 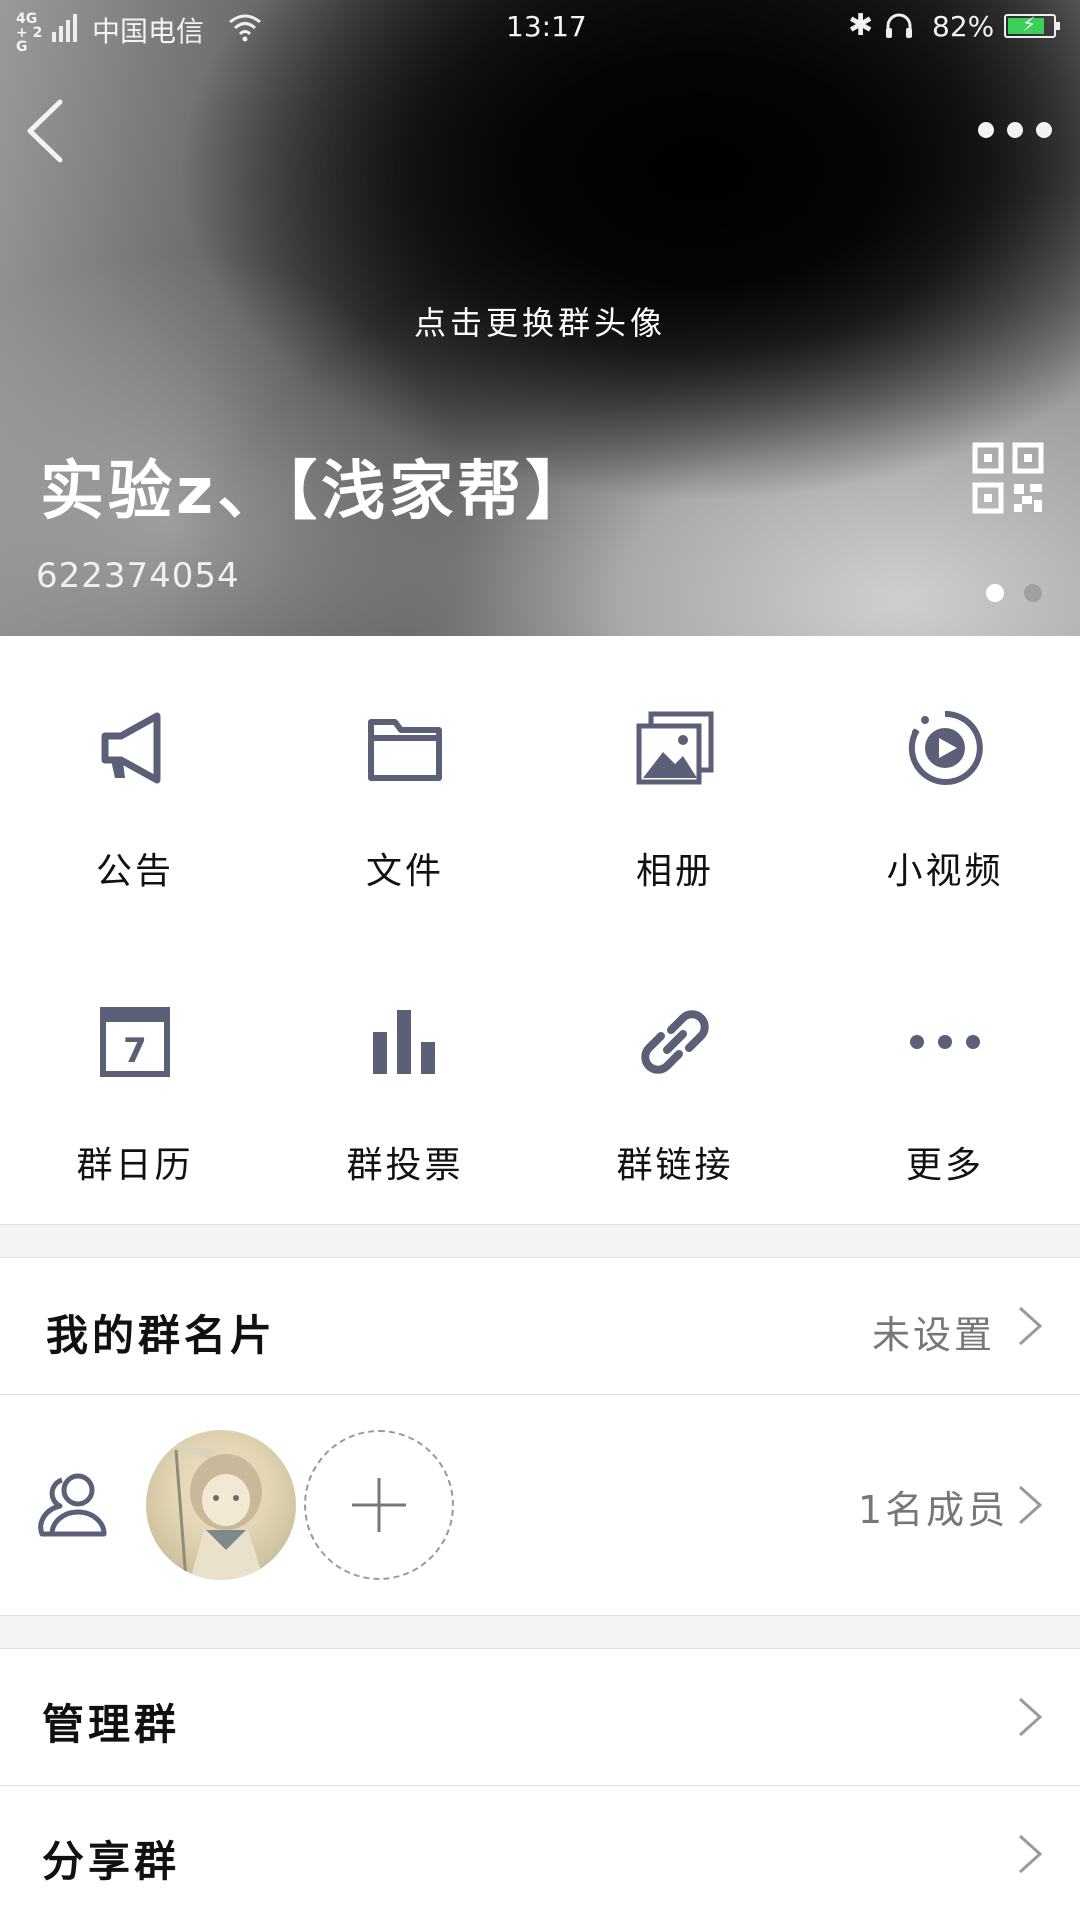 I want to click on headset-icon, so click(x=899, y=25).